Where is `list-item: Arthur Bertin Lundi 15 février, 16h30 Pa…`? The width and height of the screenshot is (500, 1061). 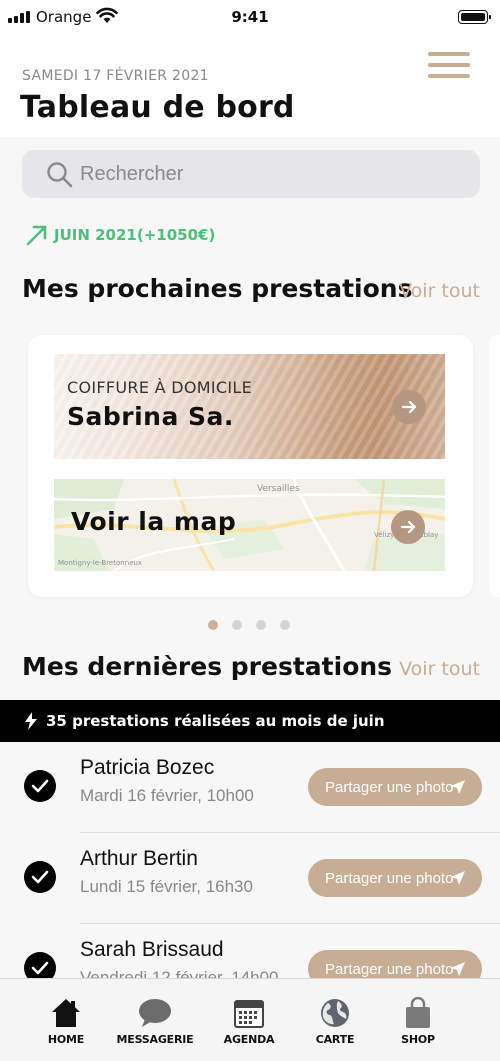
list-item: Arthur Bertin Lundi 15 février, 16h30 Pa… is located at coordinates (250, 878).